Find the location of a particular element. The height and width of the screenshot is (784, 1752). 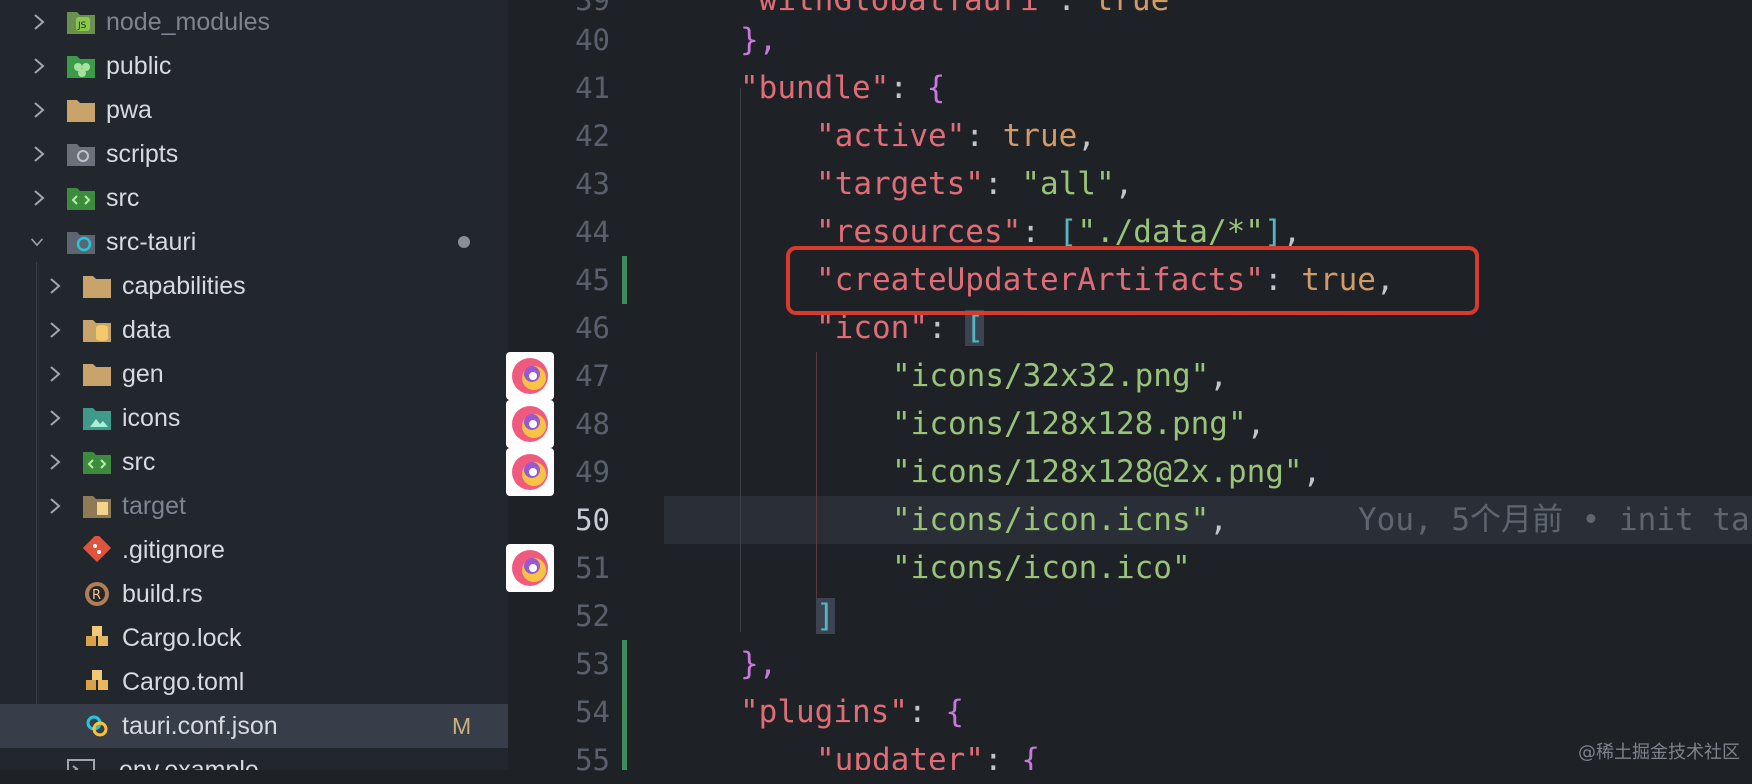

tree-item-data: data is located at coordinates (254, 330).